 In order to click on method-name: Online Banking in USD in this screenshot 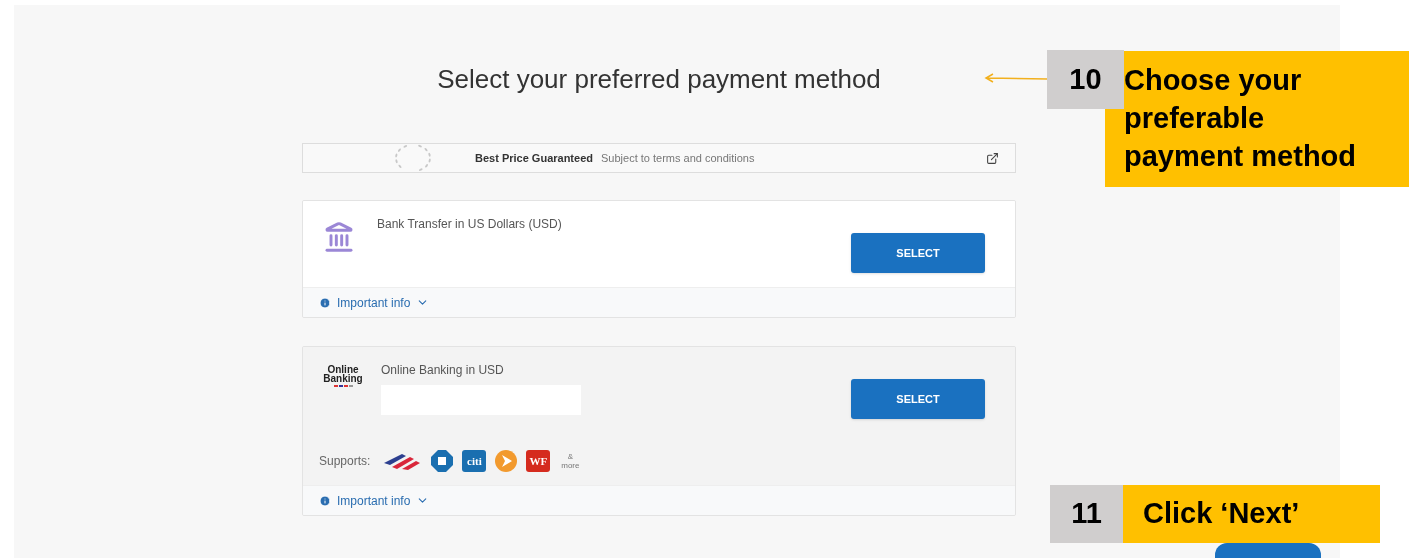, I will do `click(443, 370)`.